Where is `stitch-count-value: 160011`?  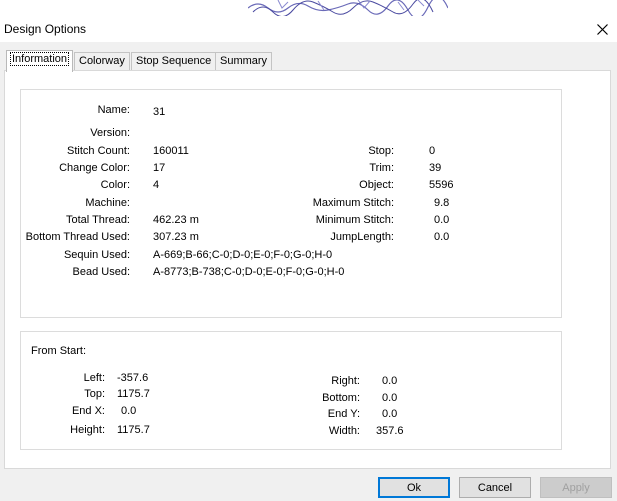
stitch-count-value: 160011 is located at coordinates (171, 151).